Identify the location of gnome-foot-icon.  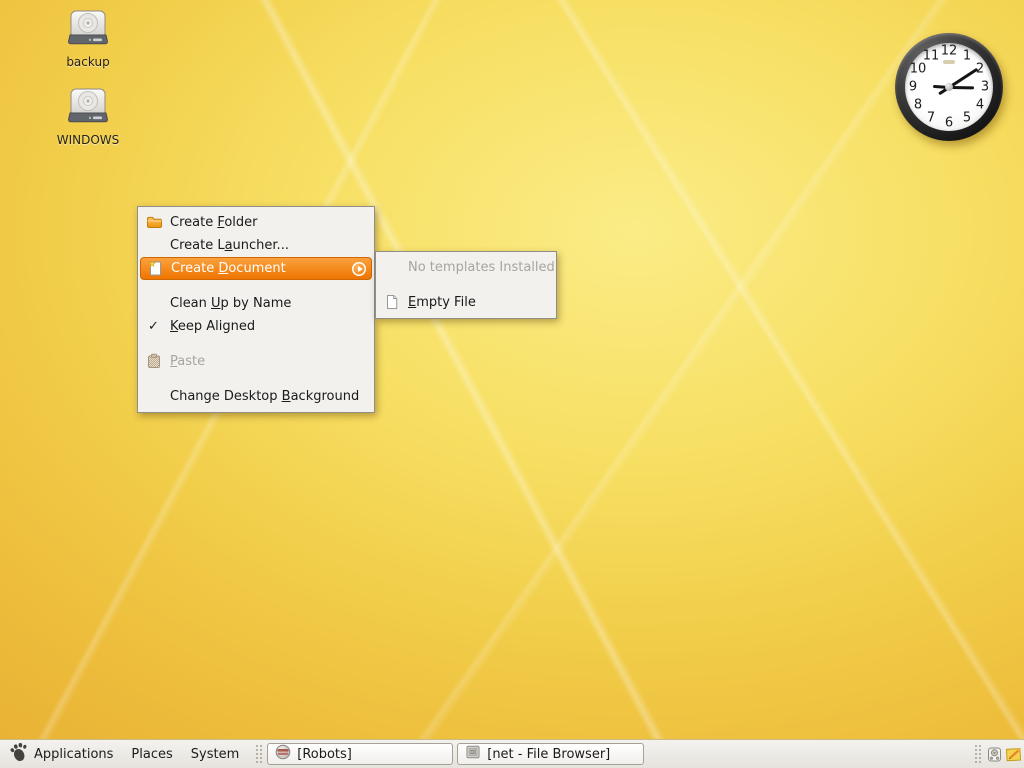
(18, 754).